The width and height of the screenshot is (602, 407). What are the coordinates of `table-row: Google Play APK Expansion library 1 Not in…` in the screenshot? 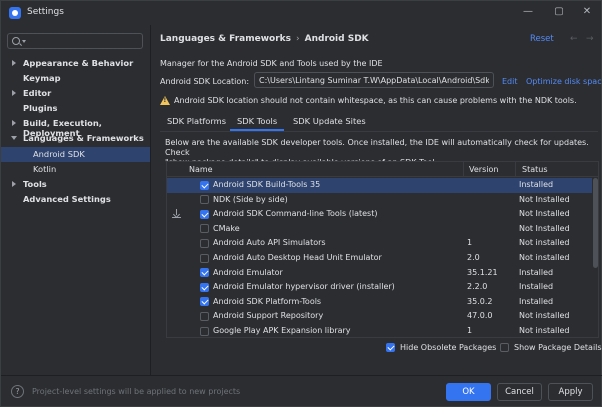 It's located at (379, 330).